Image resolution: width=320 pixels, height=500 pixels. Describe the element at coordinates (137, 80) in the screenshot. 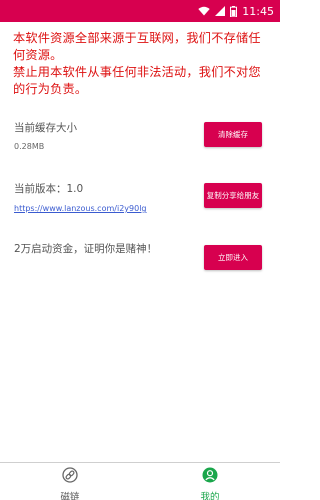

I see `disclaimer-line-2: 禁止用本软件从事任何非法活动，我们不对您的行为负责。` at that location.